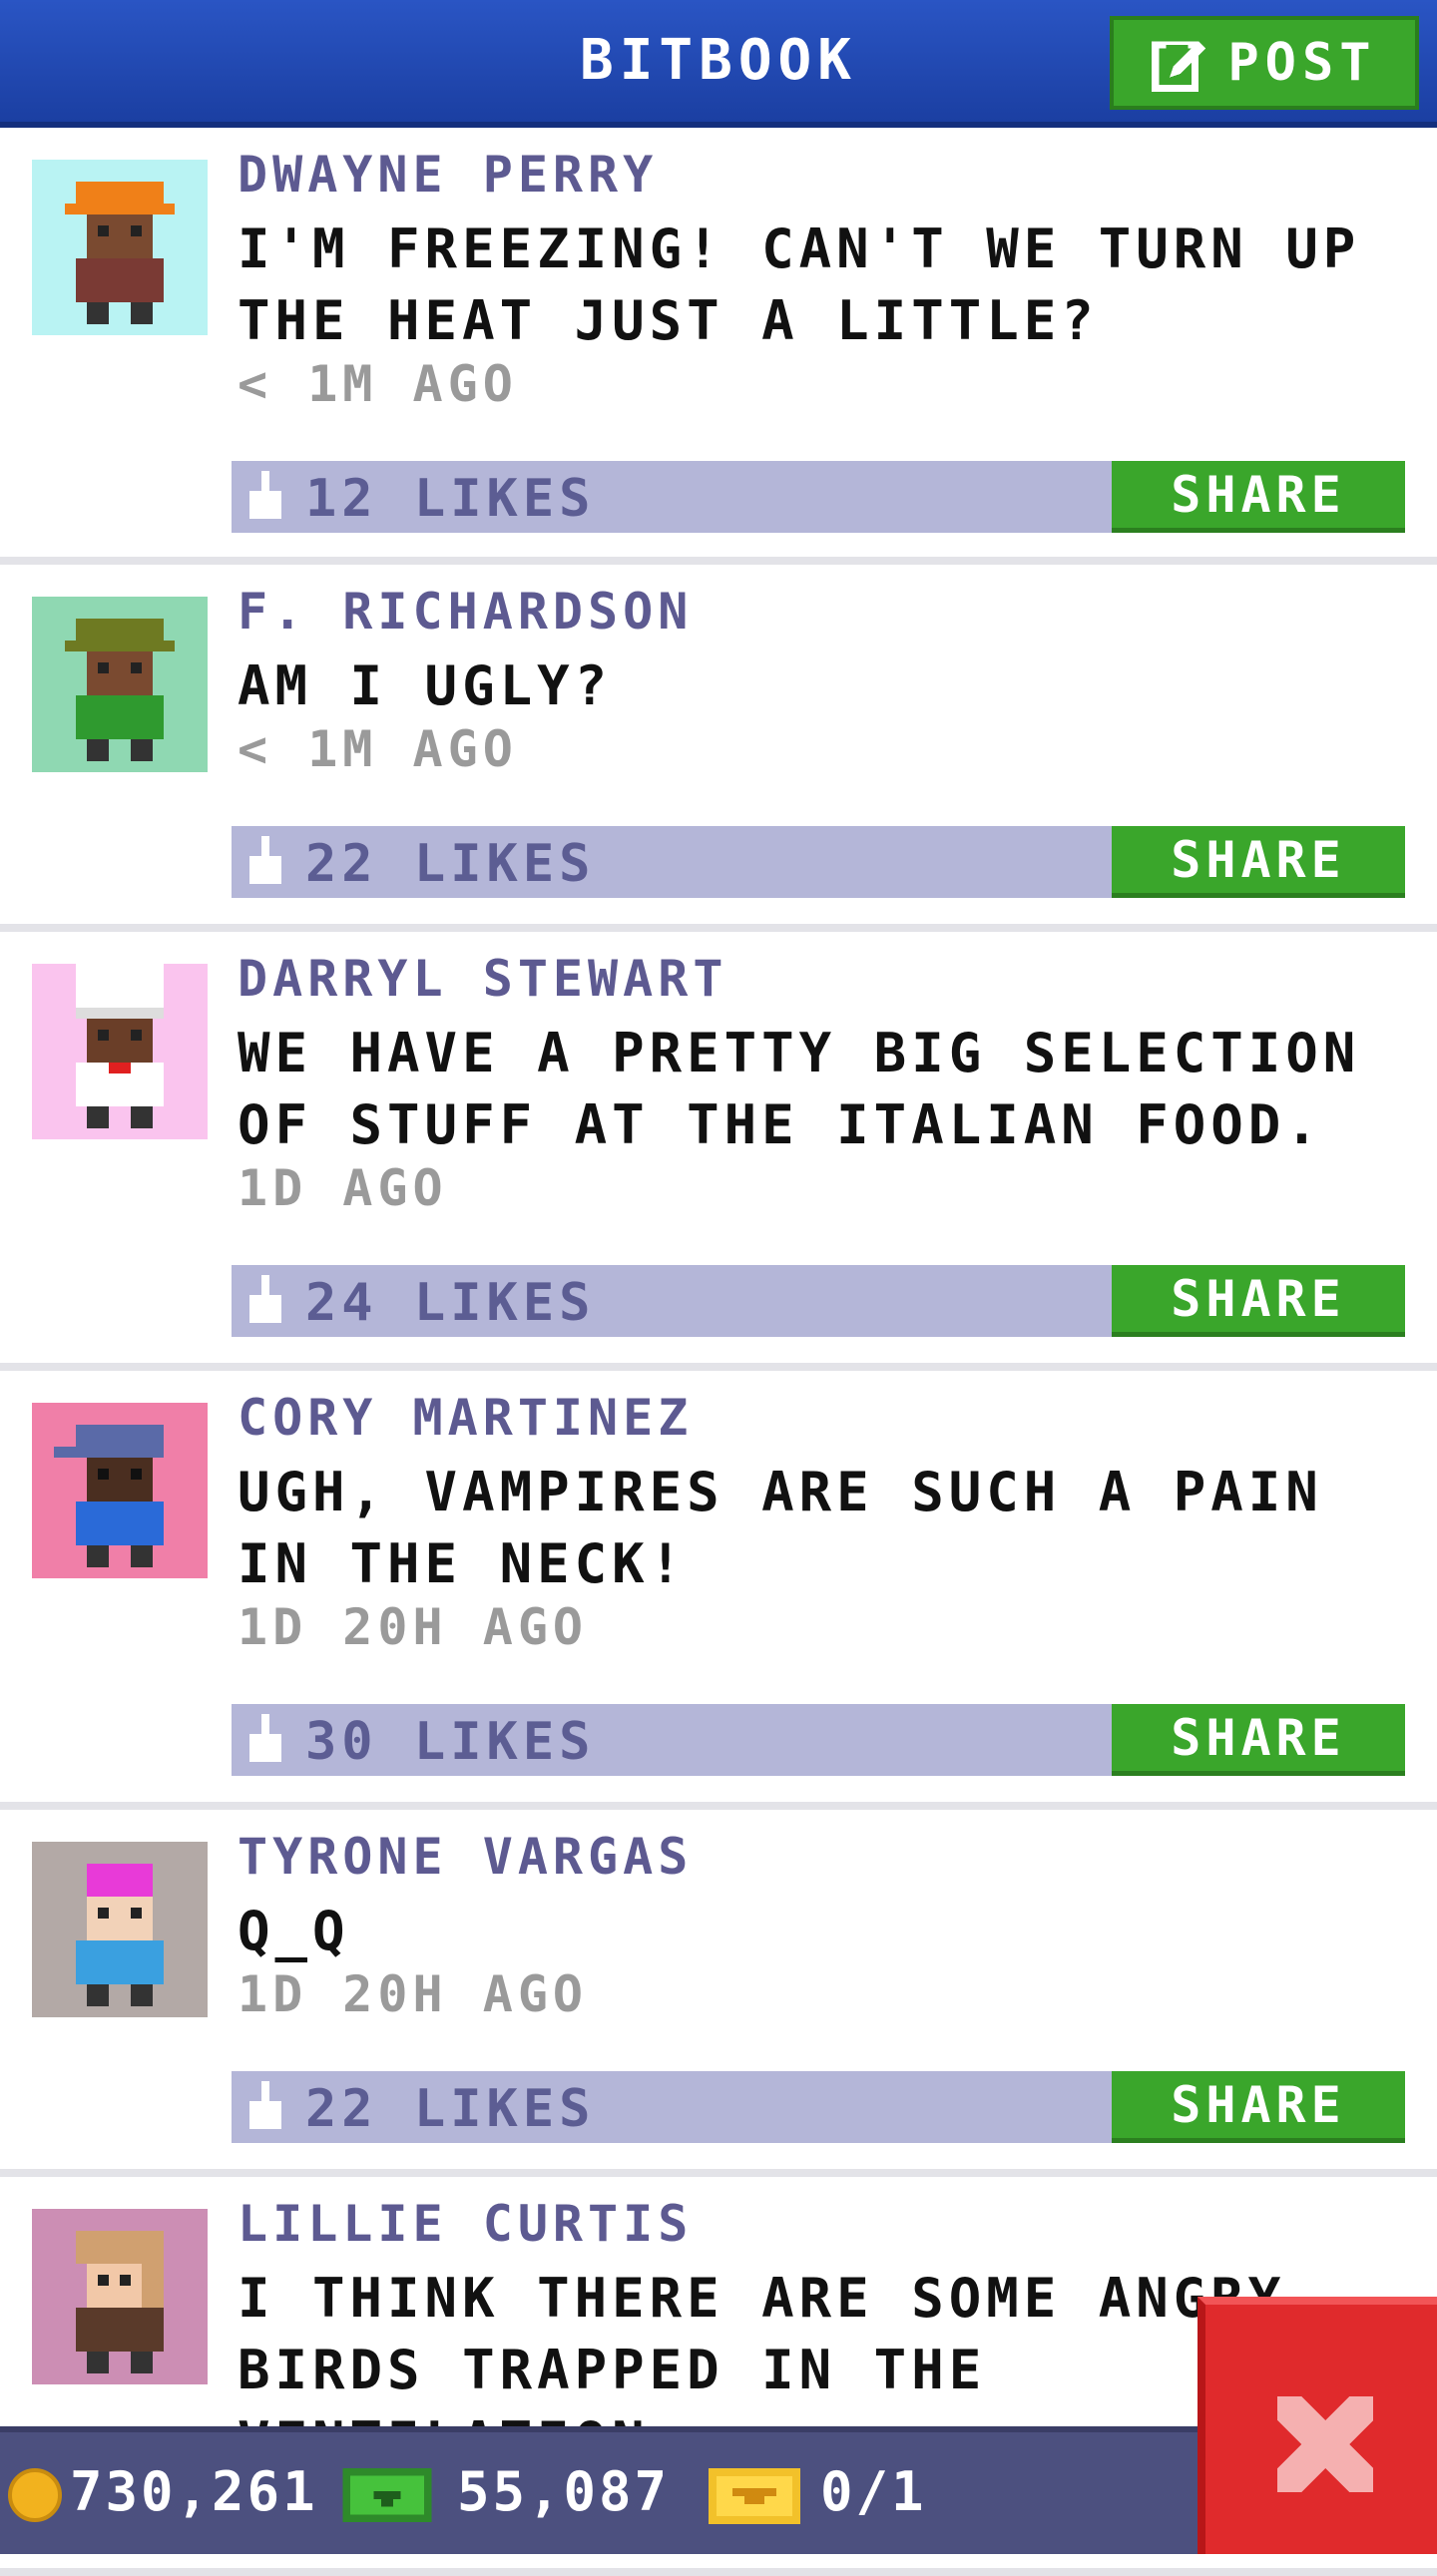  What do you see at coordinates (873, 2491) in the screenshot?
I see `tickets-count: 0/1` at bounding box center [873, 2491].